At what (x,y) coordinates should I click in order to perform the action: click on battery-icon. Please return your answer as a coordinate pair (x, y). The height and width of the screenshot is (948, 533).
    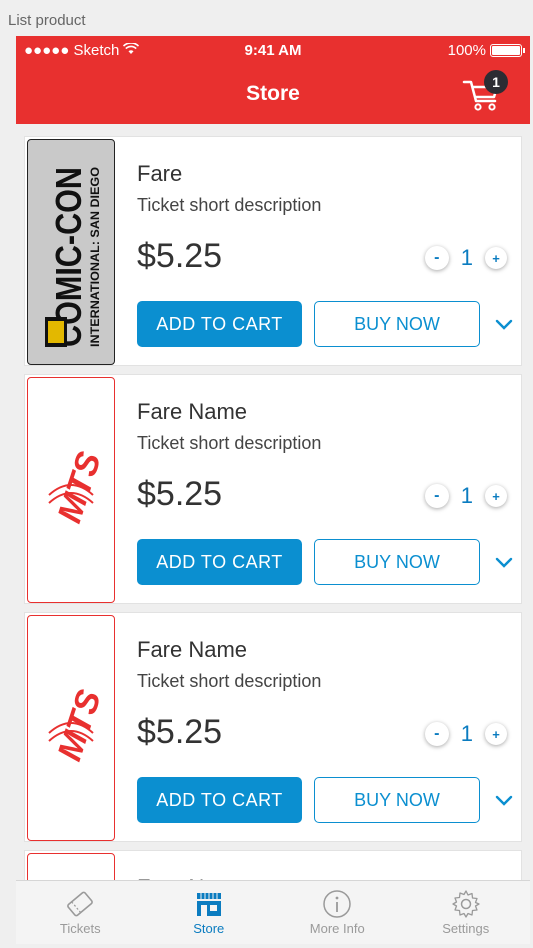
    Looking at the image, I should click on (507, 50).